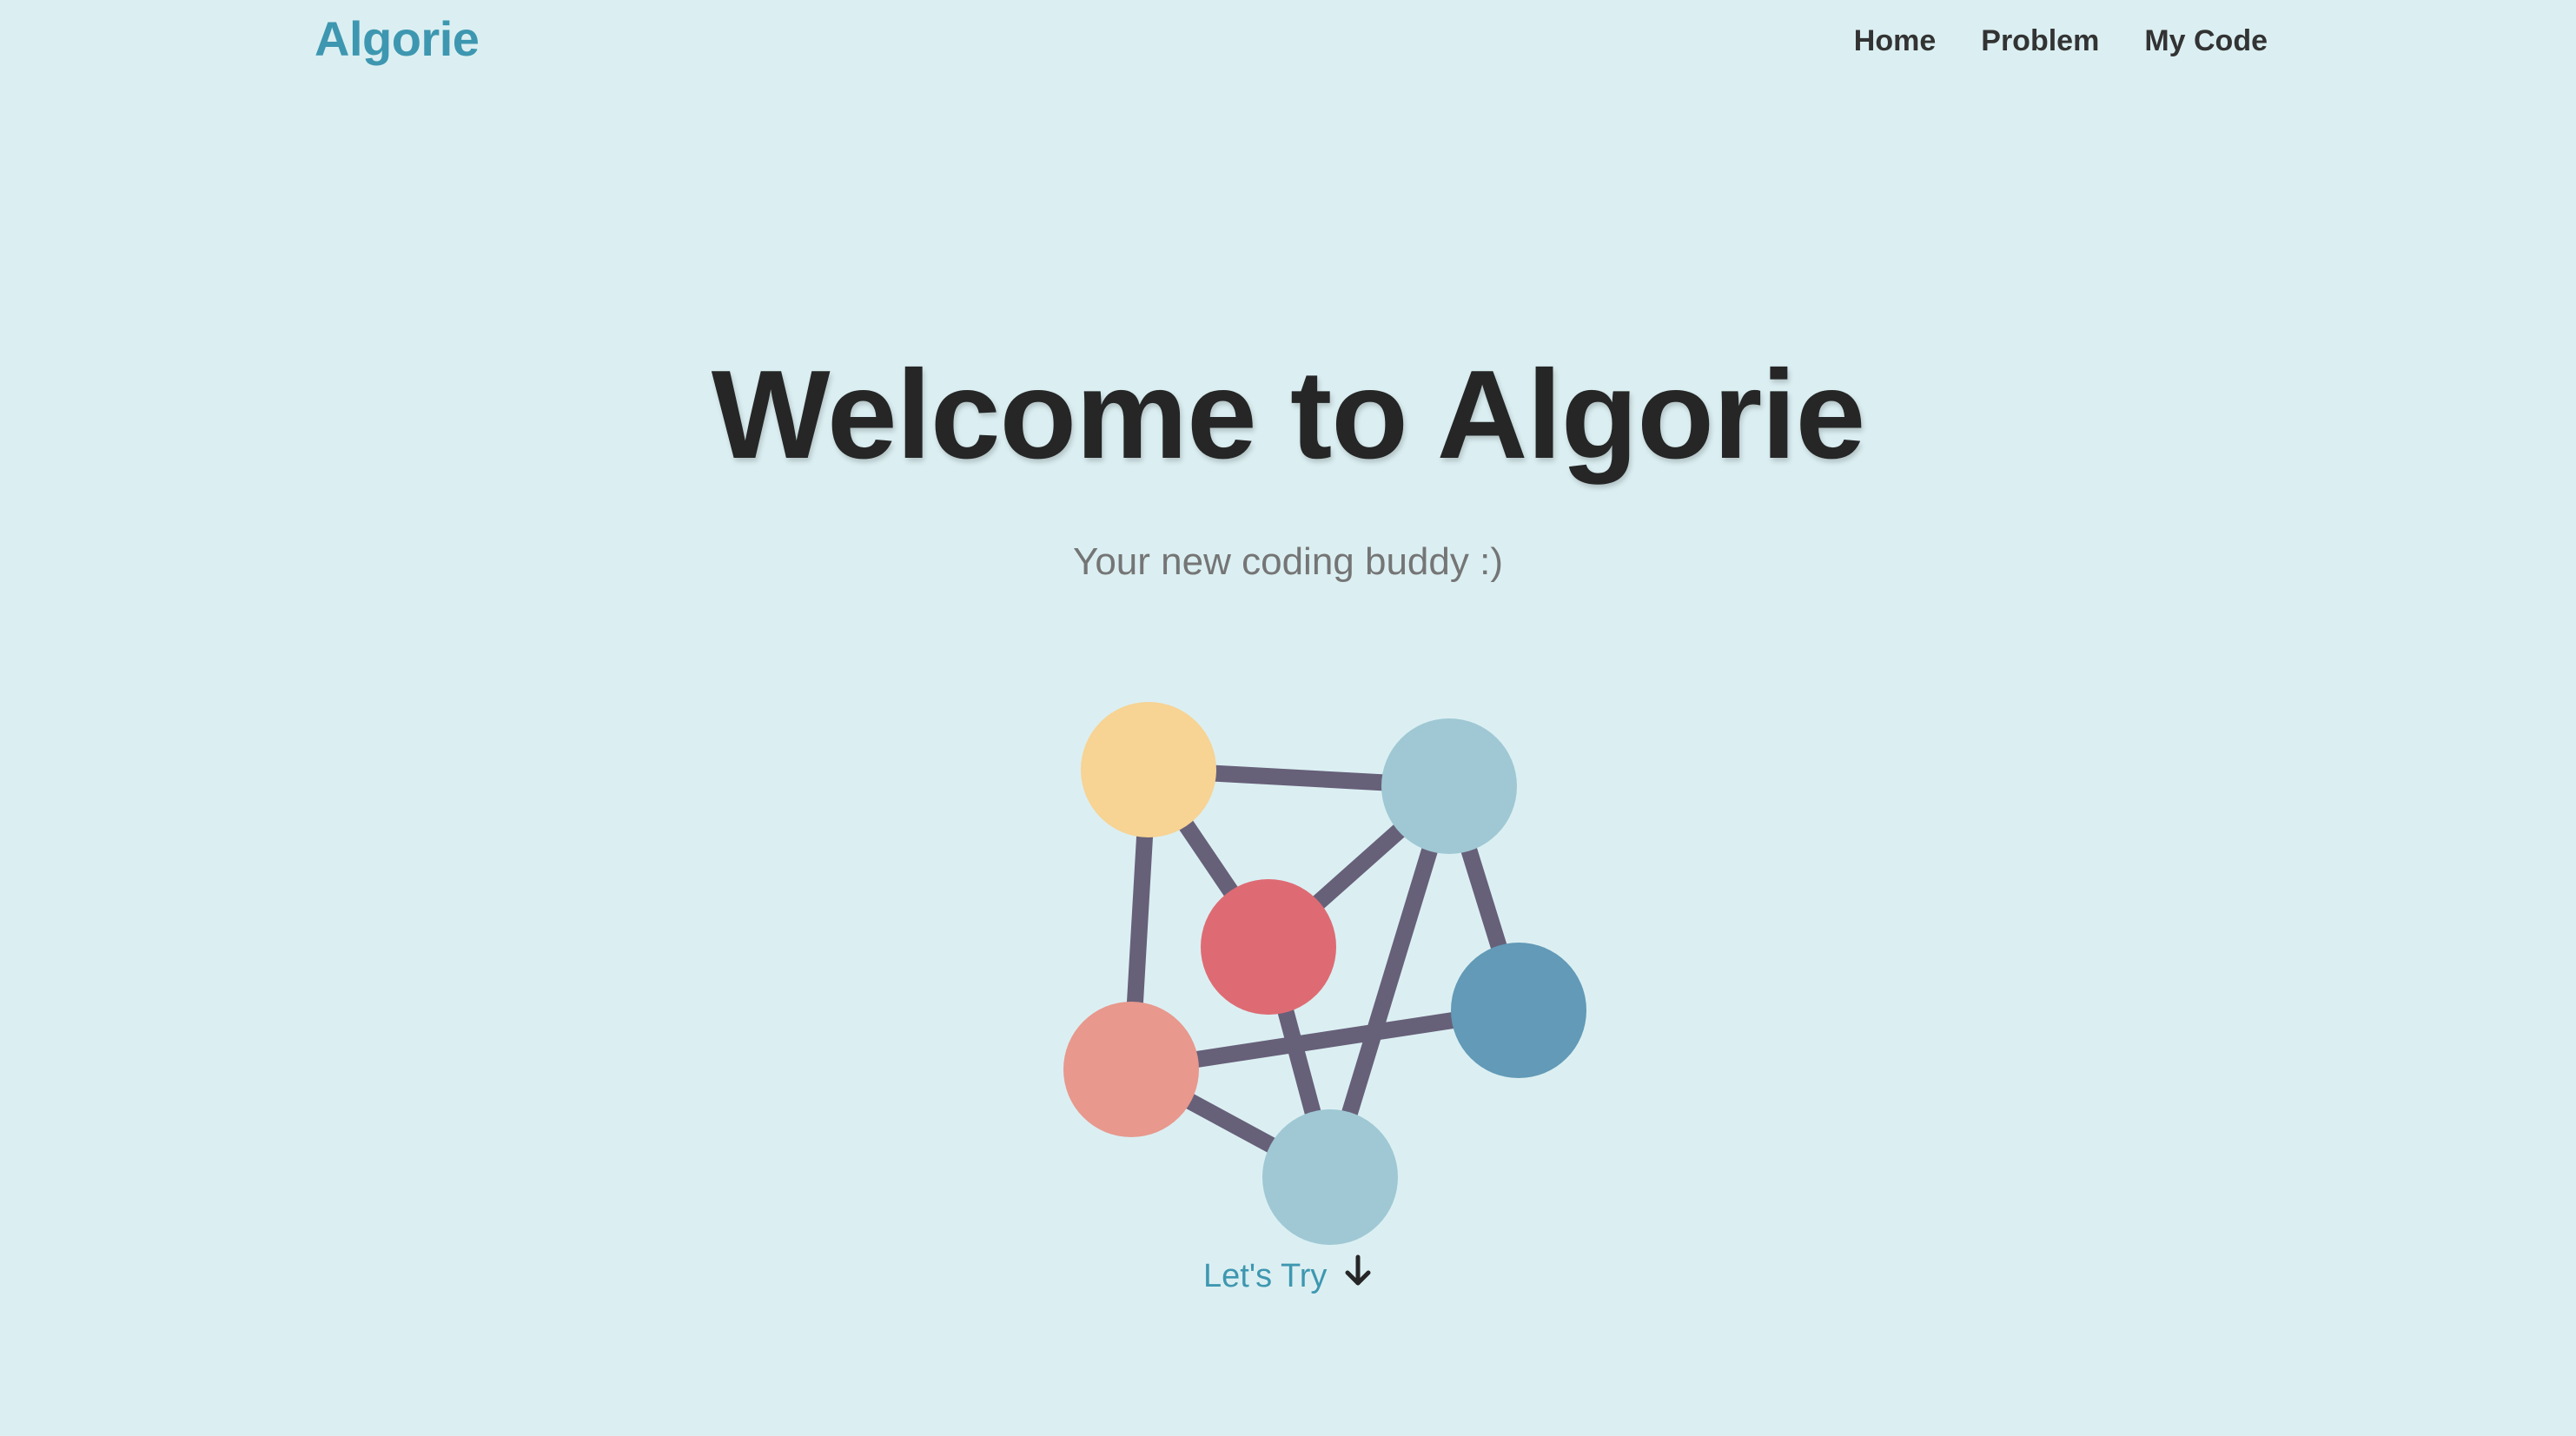  What do you see at coordinates (1131, 1069) in the screenshot?
I see `graph-node-salmon` at bounding box center [1131, 1069].